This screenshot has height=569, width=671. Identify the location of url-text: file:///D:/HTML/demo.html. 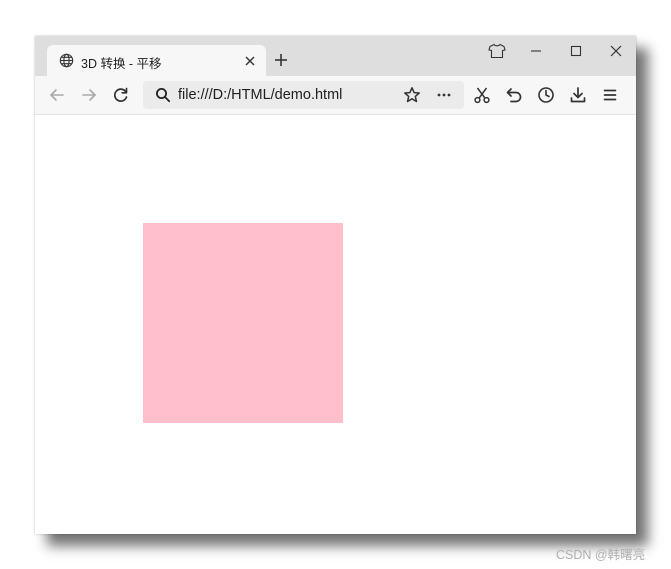
(260, 95).